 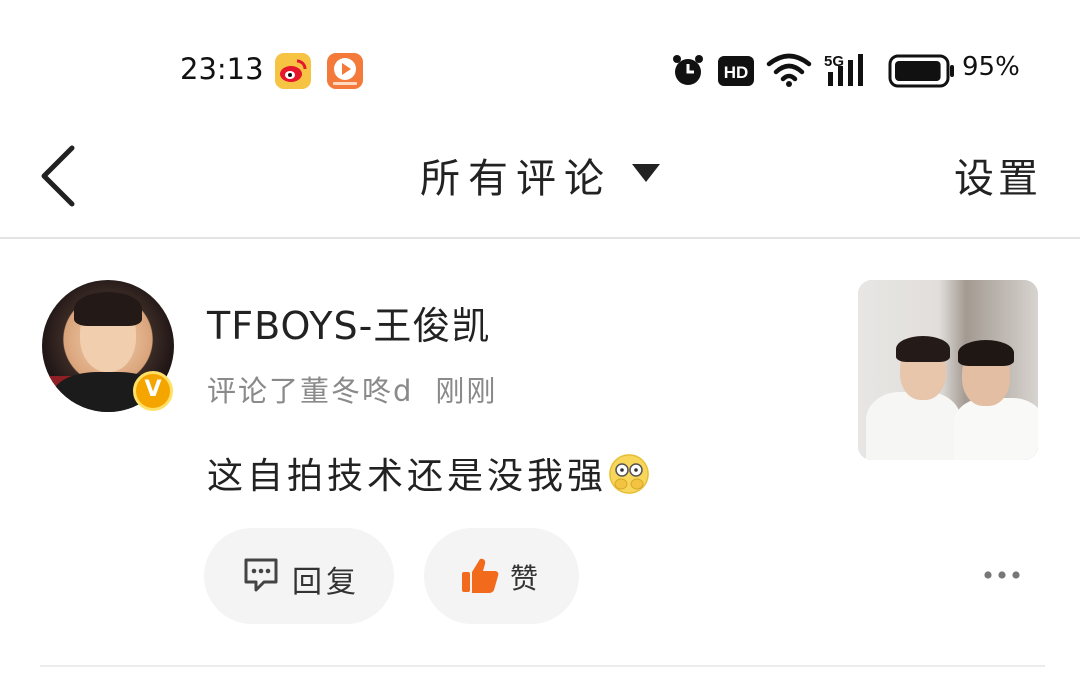 I want to click on comment-text: 这自拍技术还是没我强, so click(x=428, y=473).